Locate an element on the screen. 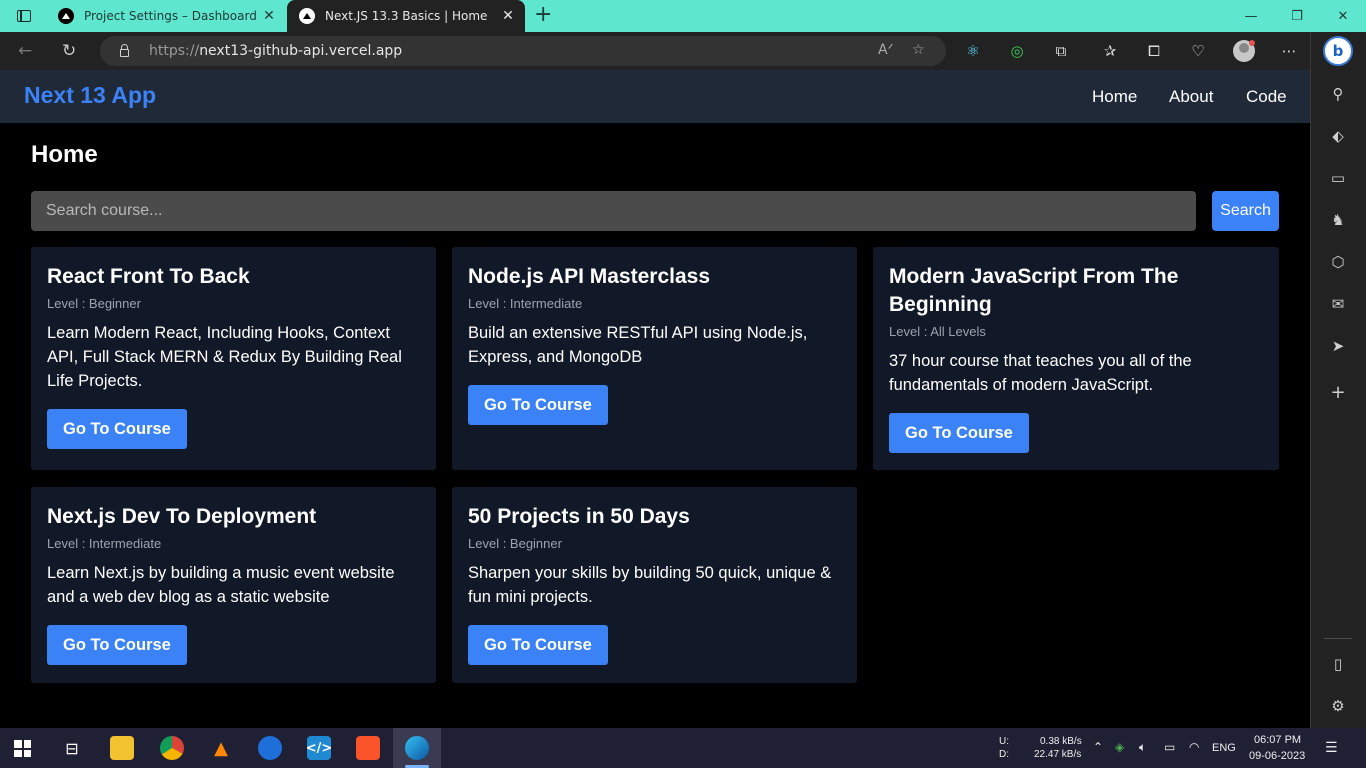 The width and height of the screenshot is (1366, 768). wifi-icon: ◠ is located at coordinates (1194, 747).